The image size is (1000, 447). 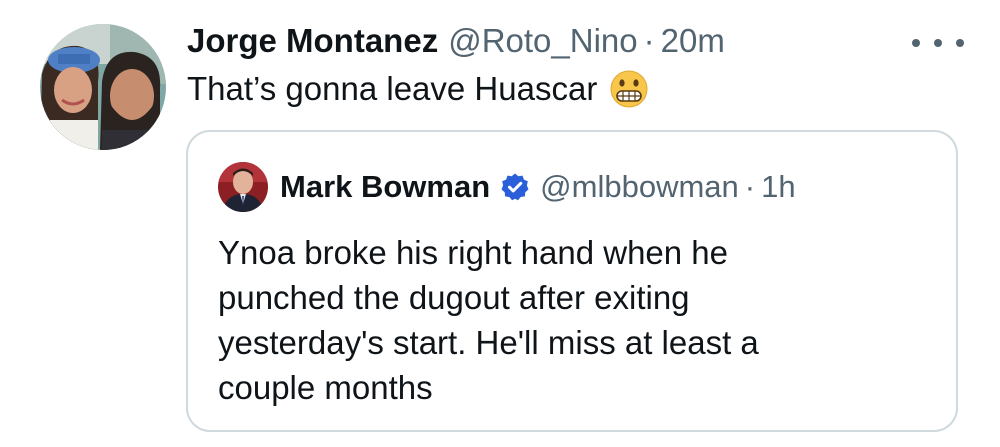 What do you see at coordinates (392, 88) in the screenshot?
I see `tweet-text-content: That’s gonna leave Huascar` at bounding box center [392, 88].